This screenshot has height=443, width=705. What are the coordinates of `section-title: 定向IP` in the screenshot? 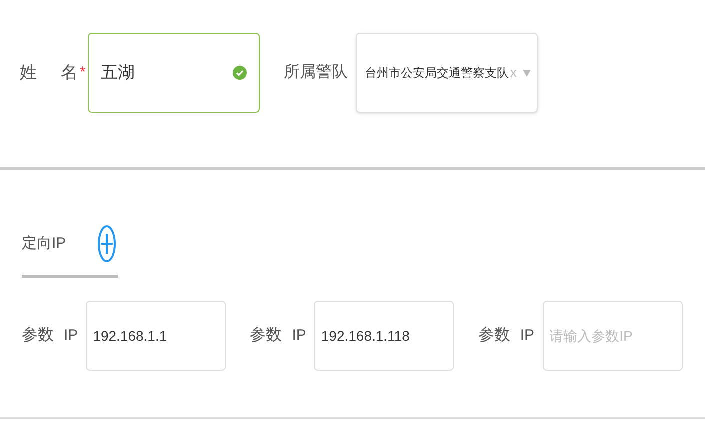 It's located at (44, 244).